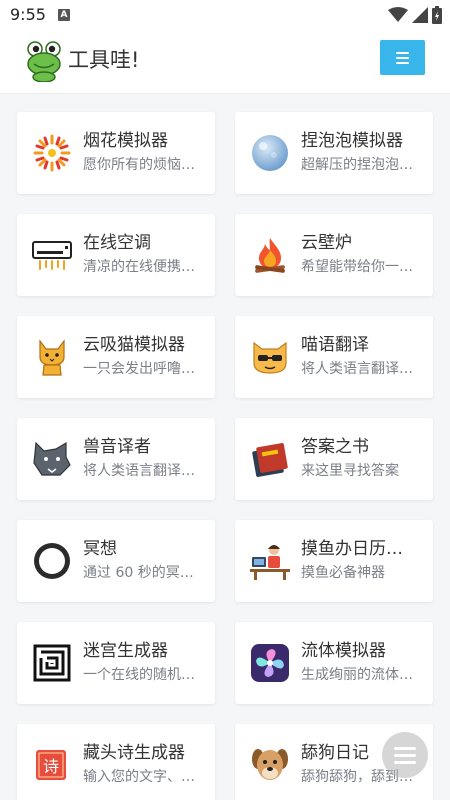 The width and height of the screenshot is (450, 800). I want to click on svg-text: 诗, so click(51, 766).